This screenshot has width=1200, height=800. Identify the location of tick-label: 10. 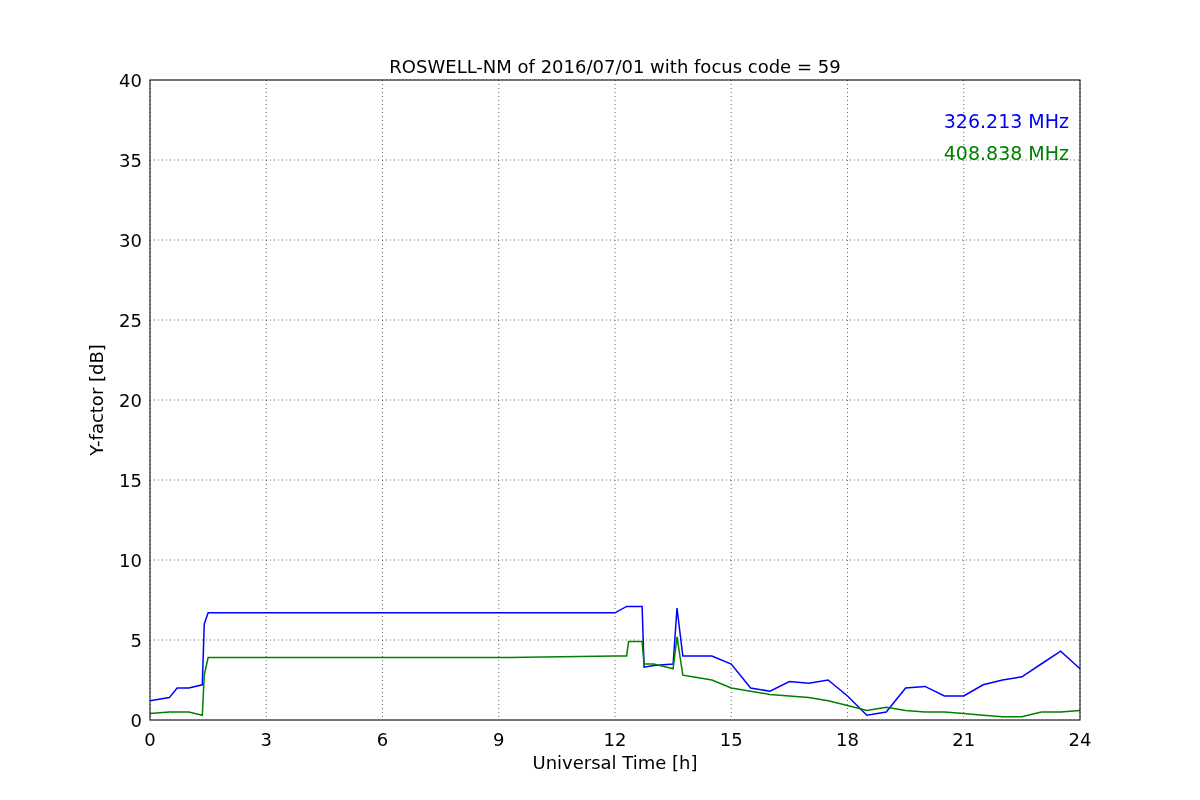
(130, 560).